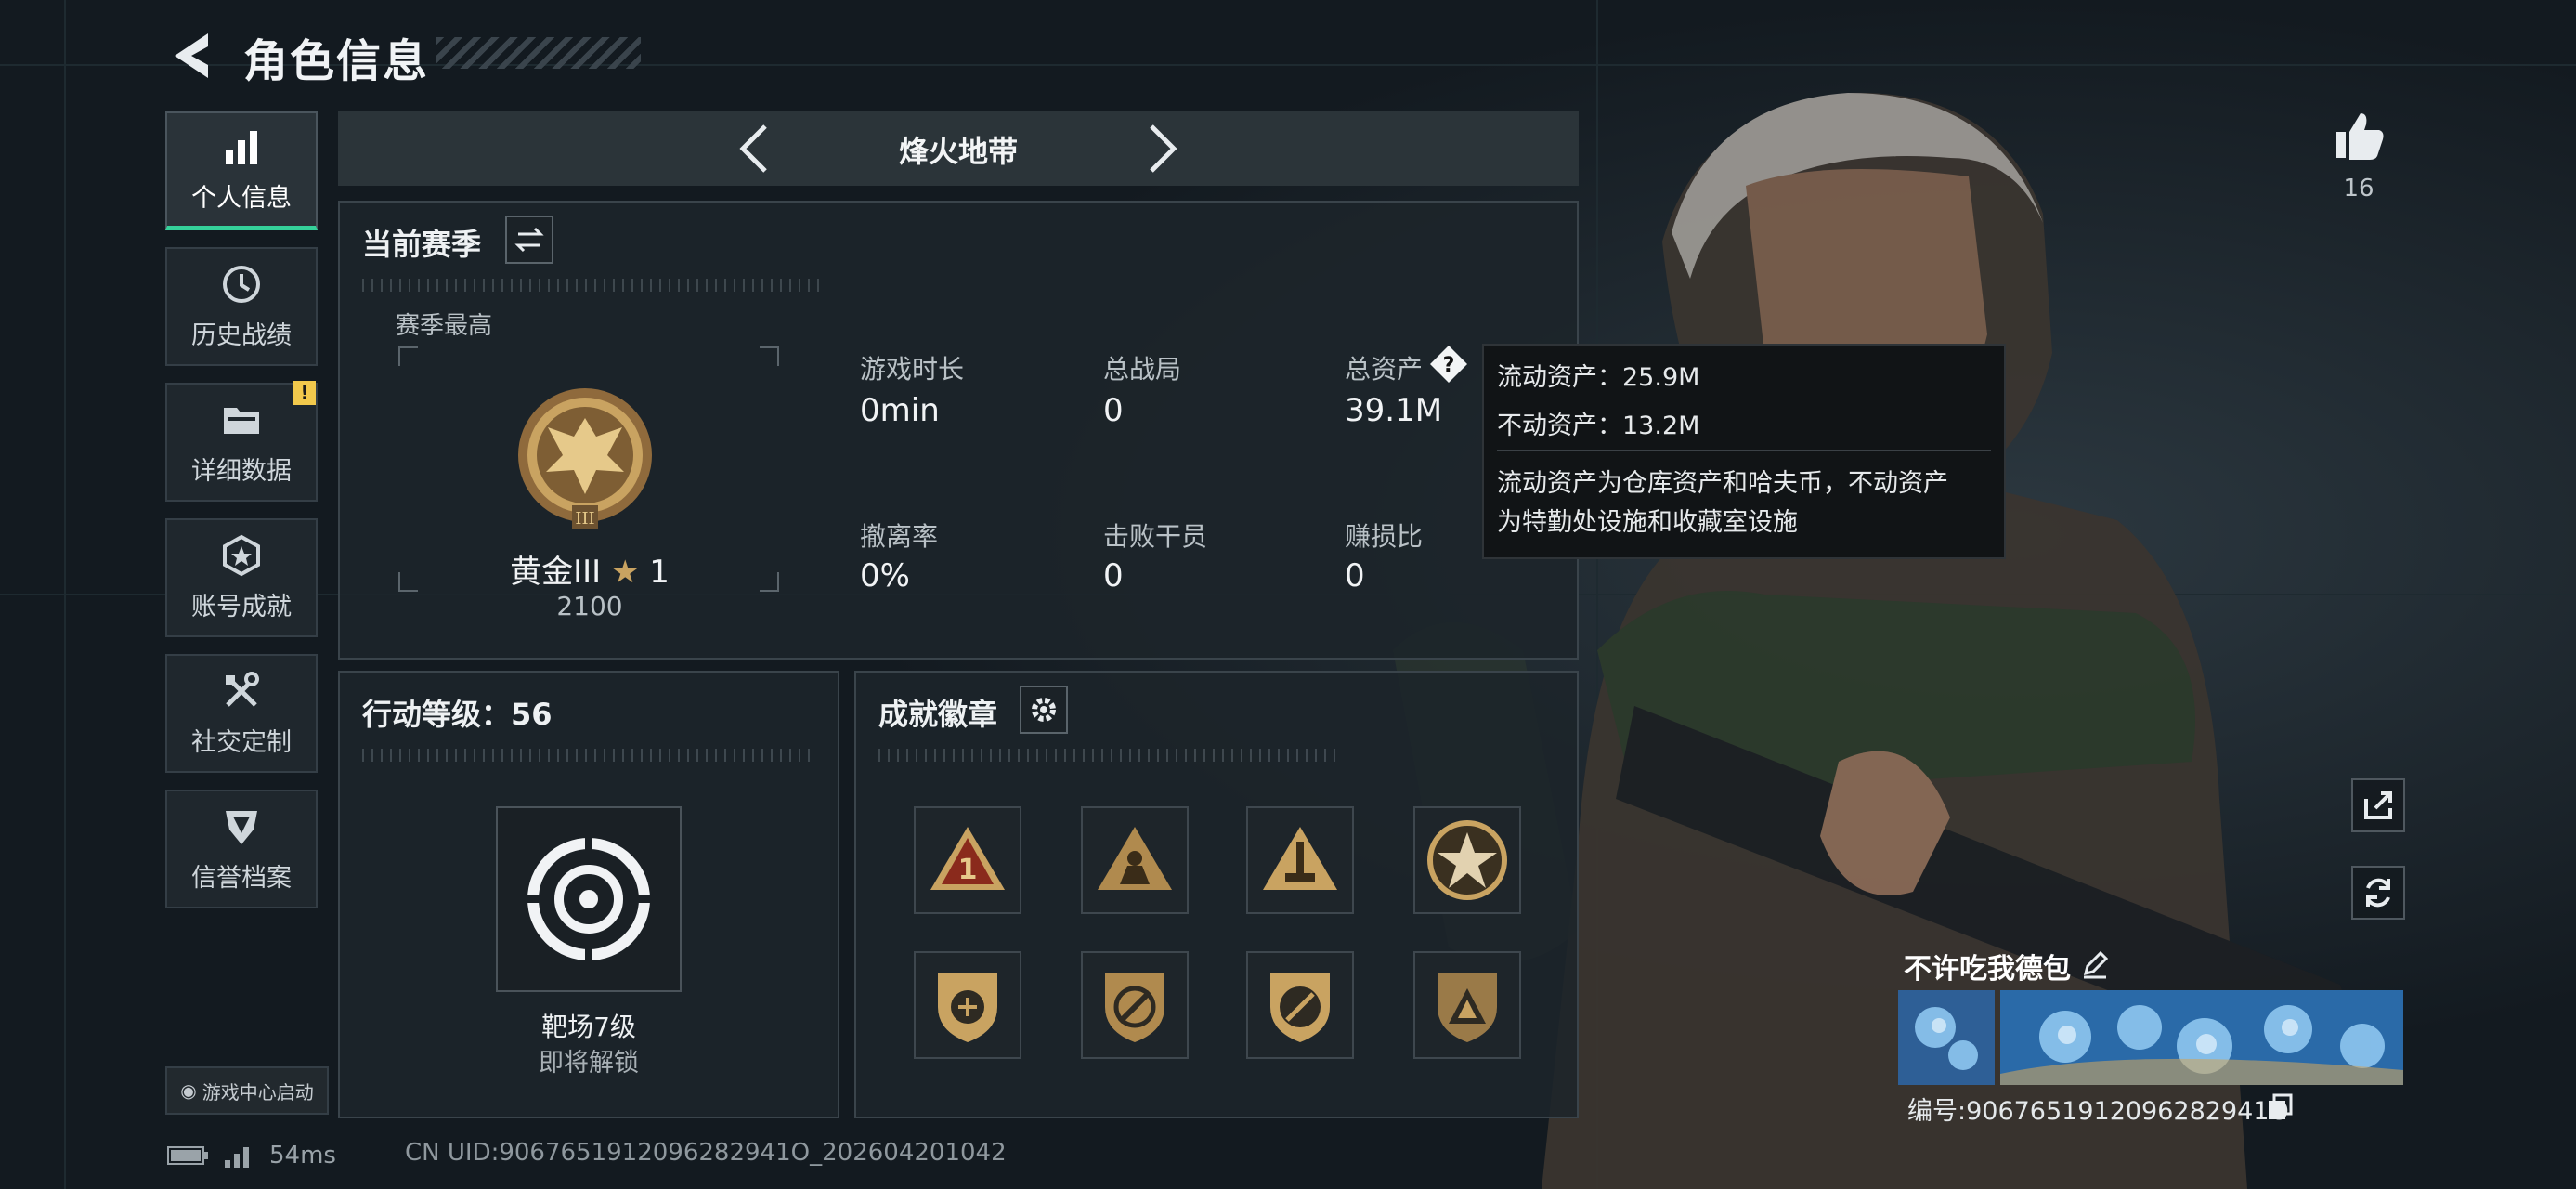 The width and height of the screenshot is (2576, 1189). I want to click on svg-text: III, so click(584, 519).